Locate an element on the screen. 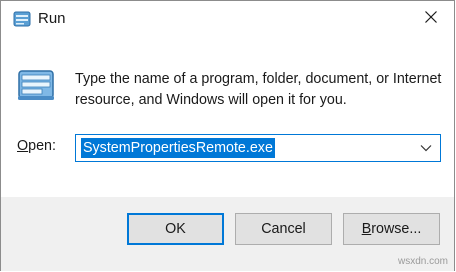 The image size is (456, 272). cancel-button: Cancel is located at coordinates (283, 229).